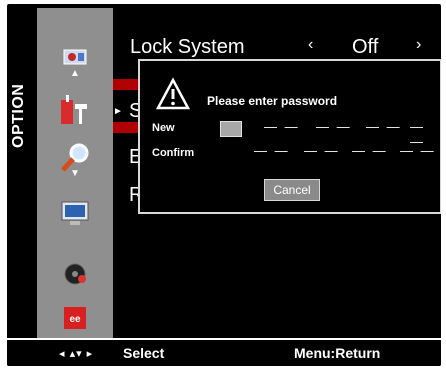  What do you see at coordinates (173, 153) in the screenshot?
I see `confirm-password-label: Confirm` at bounding box center [173, 153].